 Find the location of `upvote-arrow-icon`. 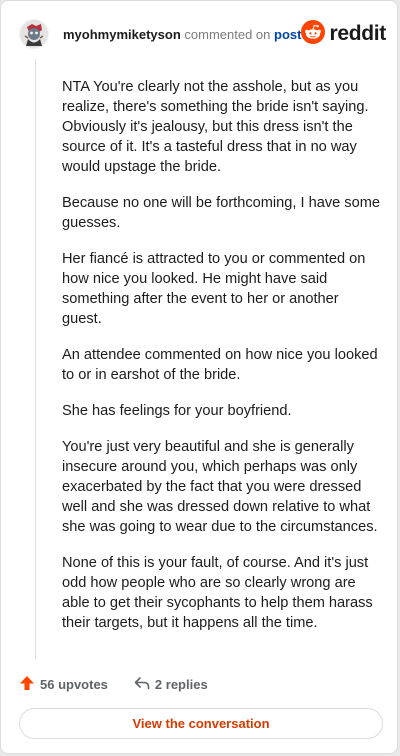

upvote-arrow-icon is located at coordinates (27, 684).